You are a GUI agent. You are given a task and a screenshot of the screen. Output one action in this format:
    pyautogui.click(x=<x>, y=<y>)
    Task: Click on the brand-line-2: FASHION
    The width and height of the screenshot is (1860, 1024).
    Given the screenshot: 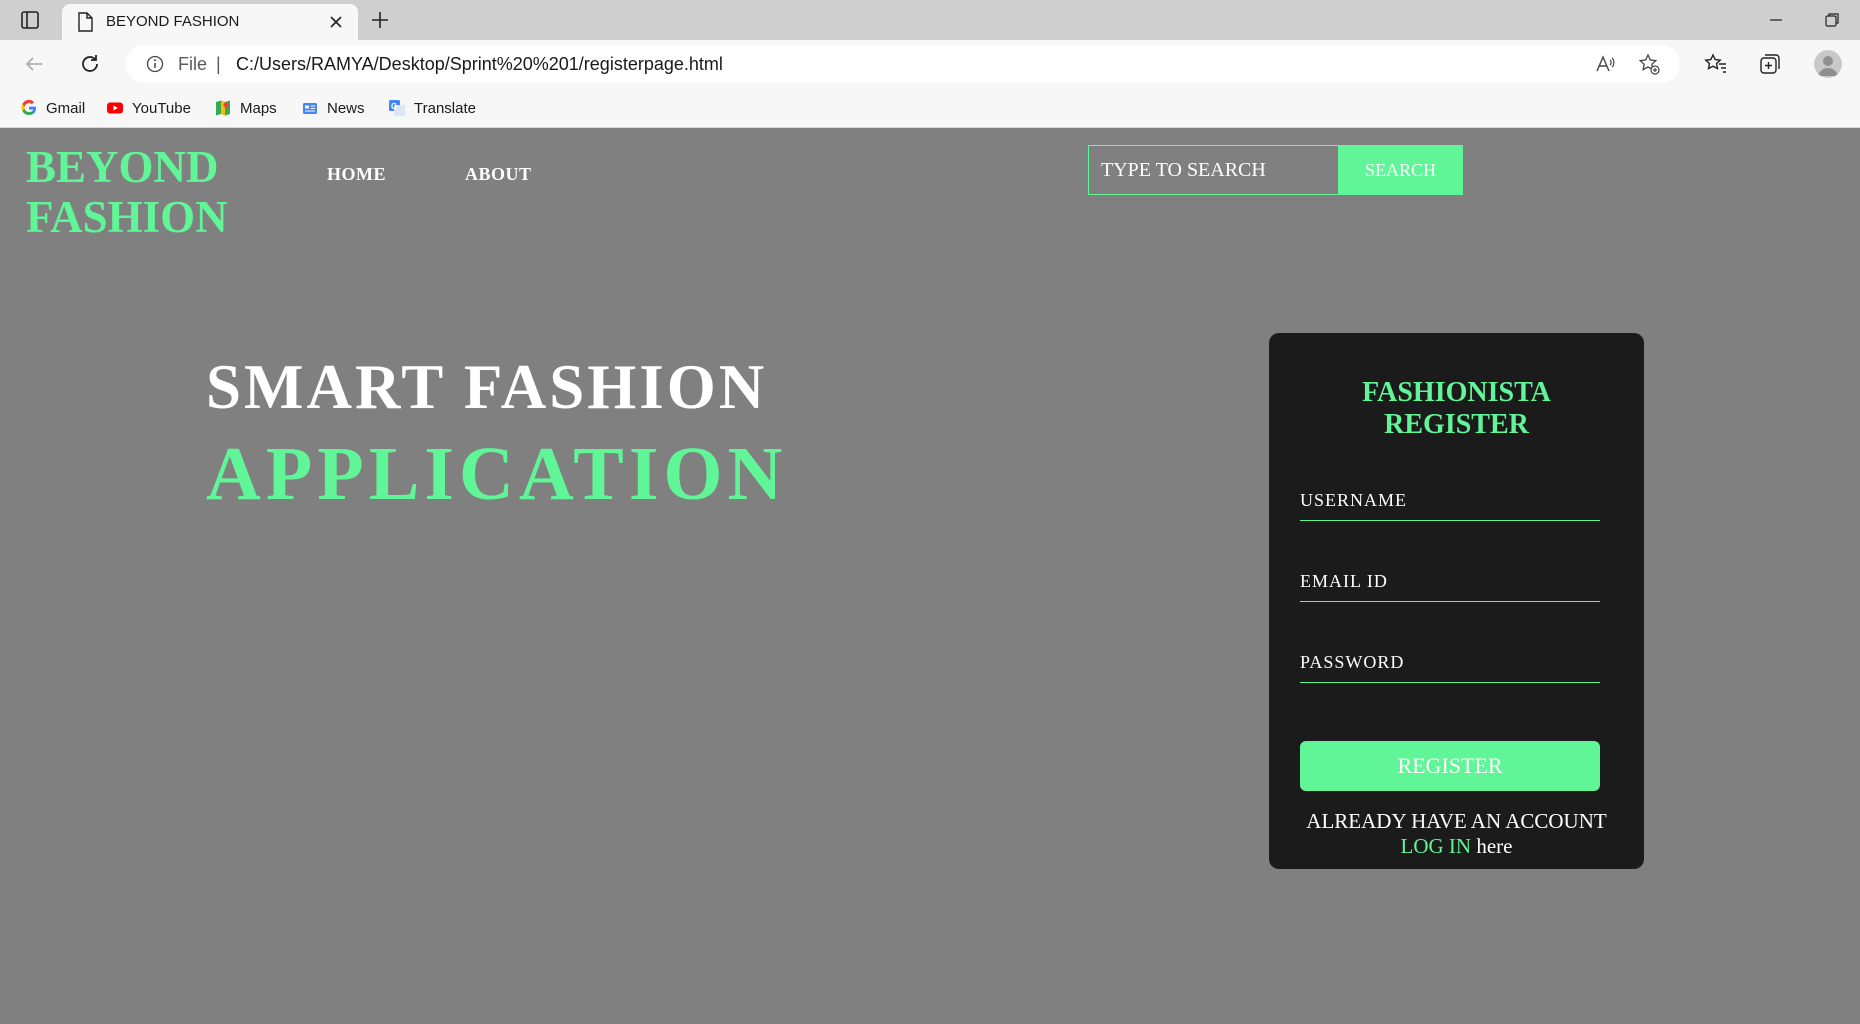 What is the action you would take?
    pyautogui.click(x=127, y=217)
    